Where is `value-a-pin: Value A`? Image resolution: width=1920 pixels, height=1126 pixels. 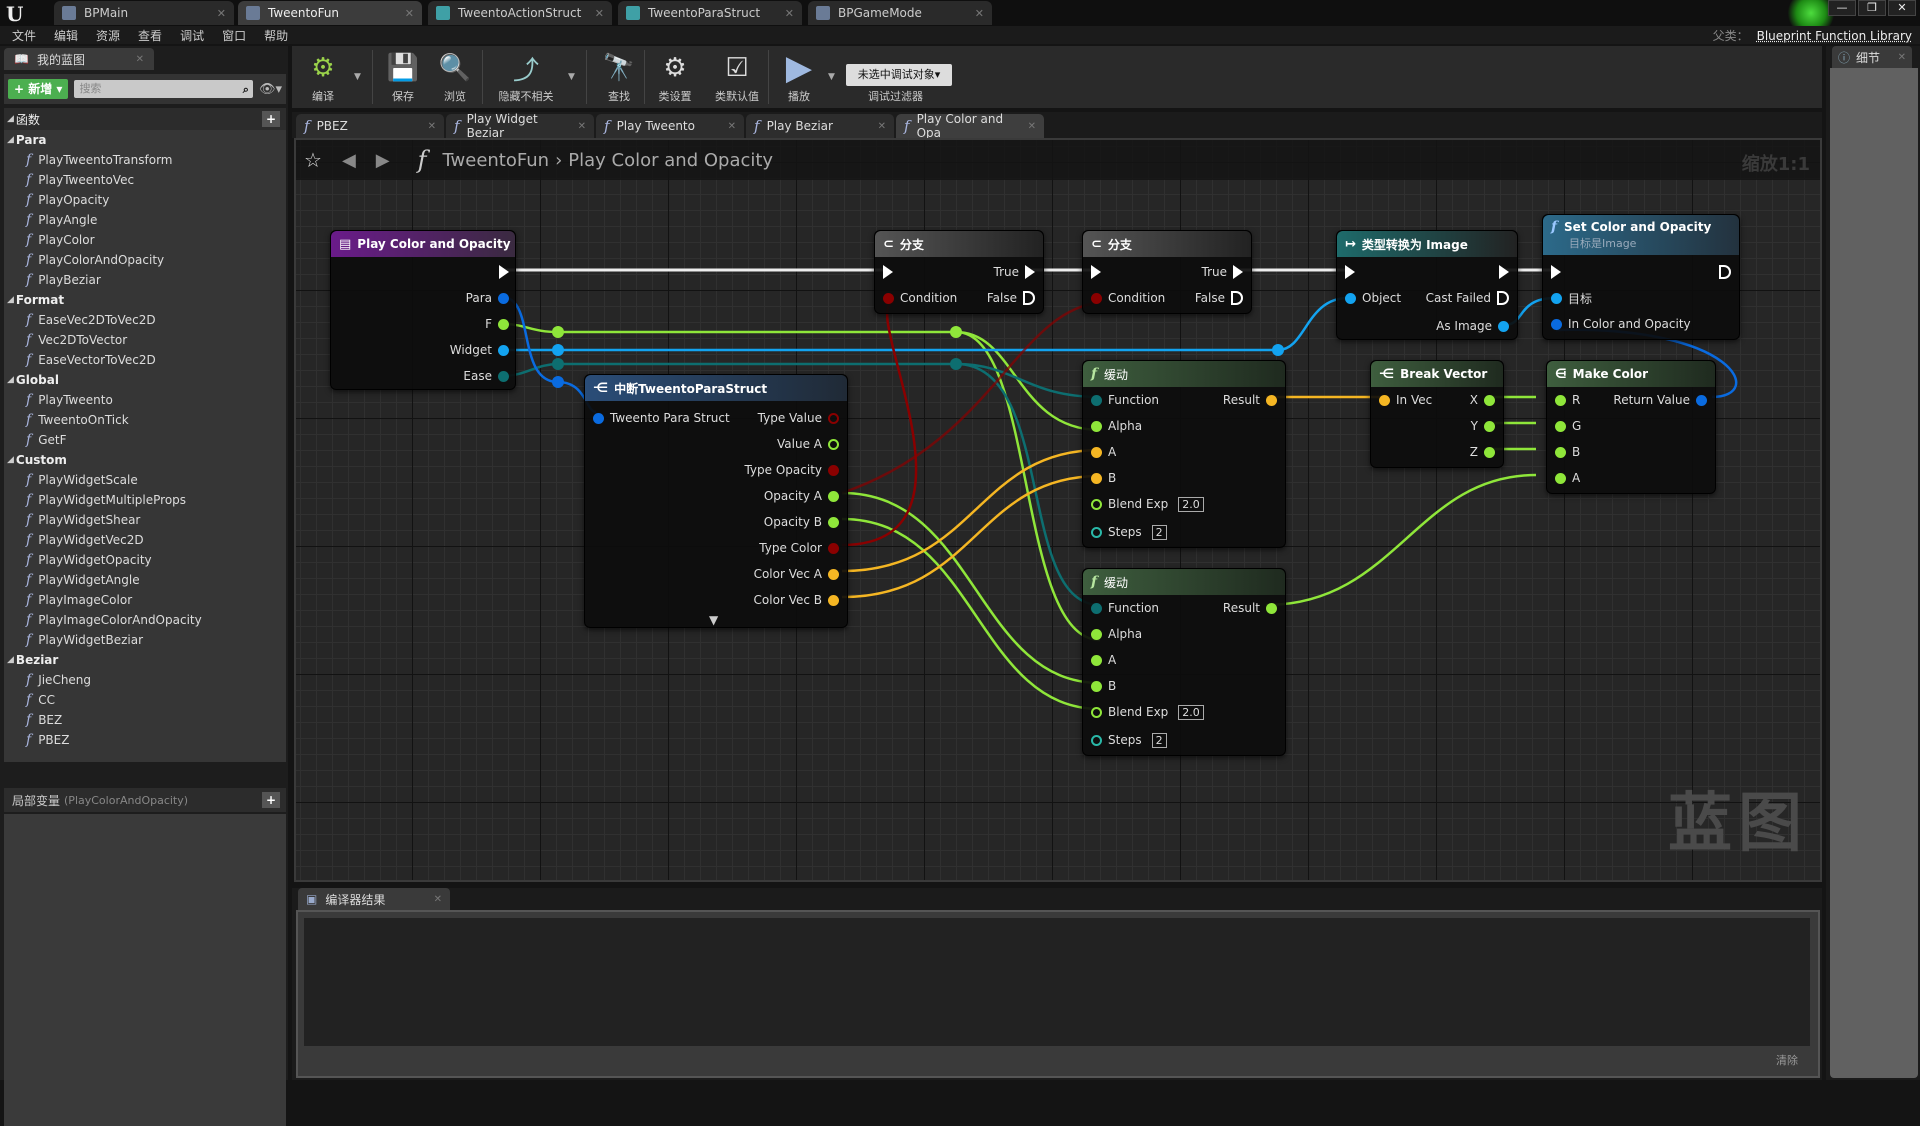
value-a-pin: Value A is located at coordinates (805, 444).